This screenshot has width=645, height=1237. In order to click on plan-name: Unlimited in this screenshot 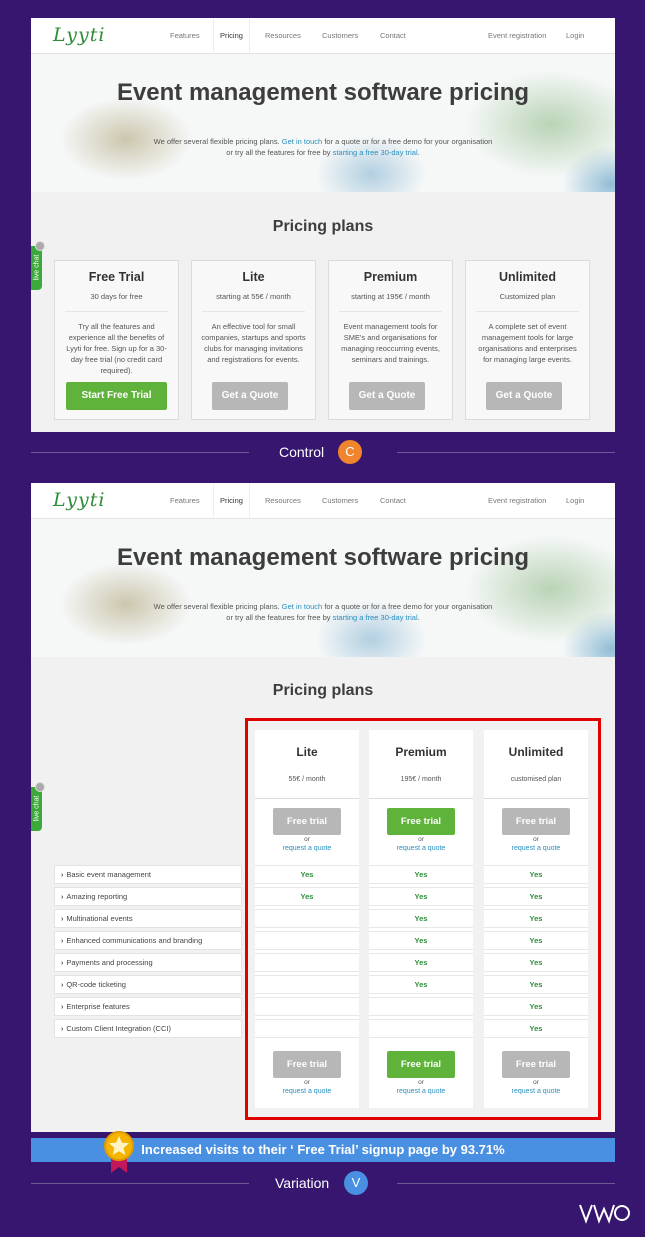, I will do `click(527, 277)`.